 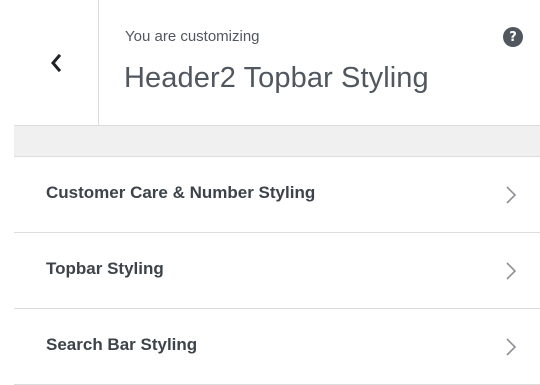 I want to click on help-button: ?, so click(x=513, y=37).